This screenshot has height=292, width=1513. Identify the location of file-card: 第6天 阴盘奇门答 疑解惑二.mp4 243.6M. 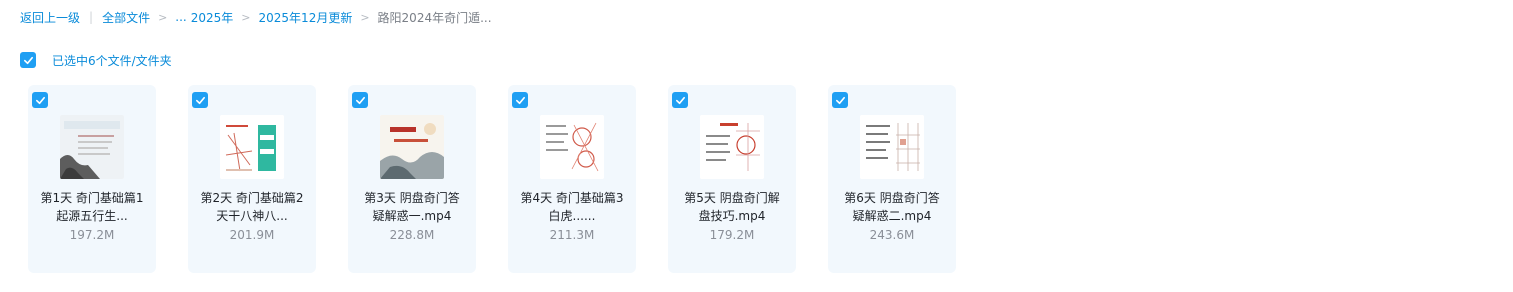
(892, 179).